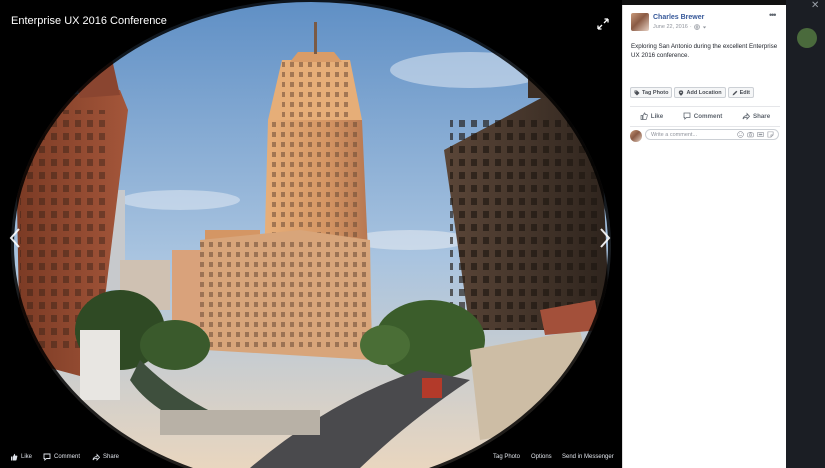  I want to click on previous-photo-arrow-icon, so click(15, 238).